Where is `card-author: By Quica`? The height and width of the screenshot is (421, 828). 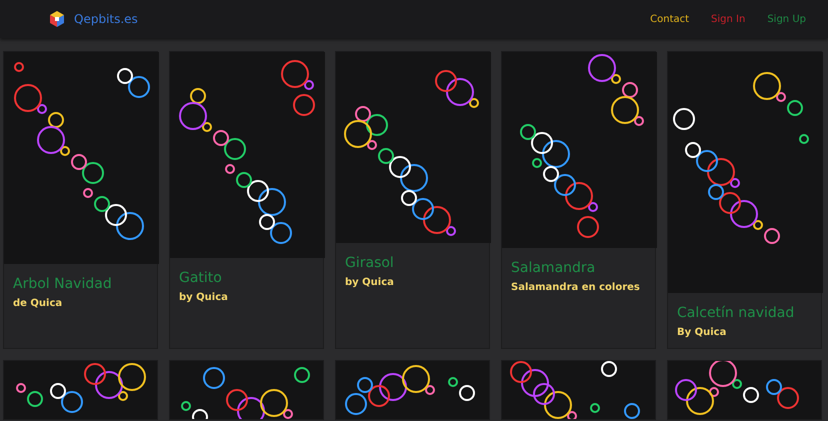
card-author: By Quica is located at coordinates (702, 332).